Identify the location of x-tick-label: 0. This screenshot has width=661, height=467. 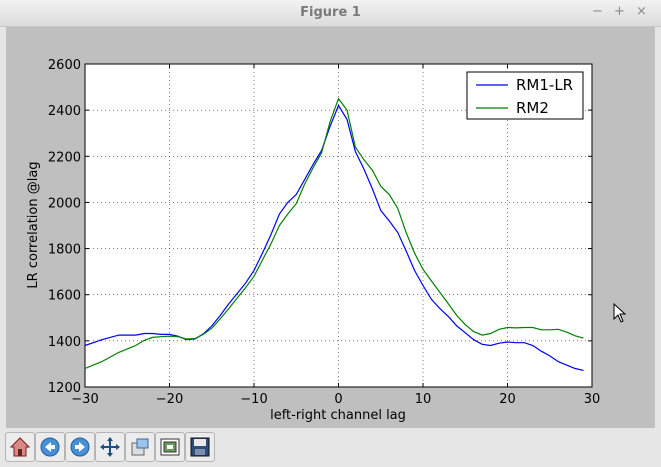
(338, 399).